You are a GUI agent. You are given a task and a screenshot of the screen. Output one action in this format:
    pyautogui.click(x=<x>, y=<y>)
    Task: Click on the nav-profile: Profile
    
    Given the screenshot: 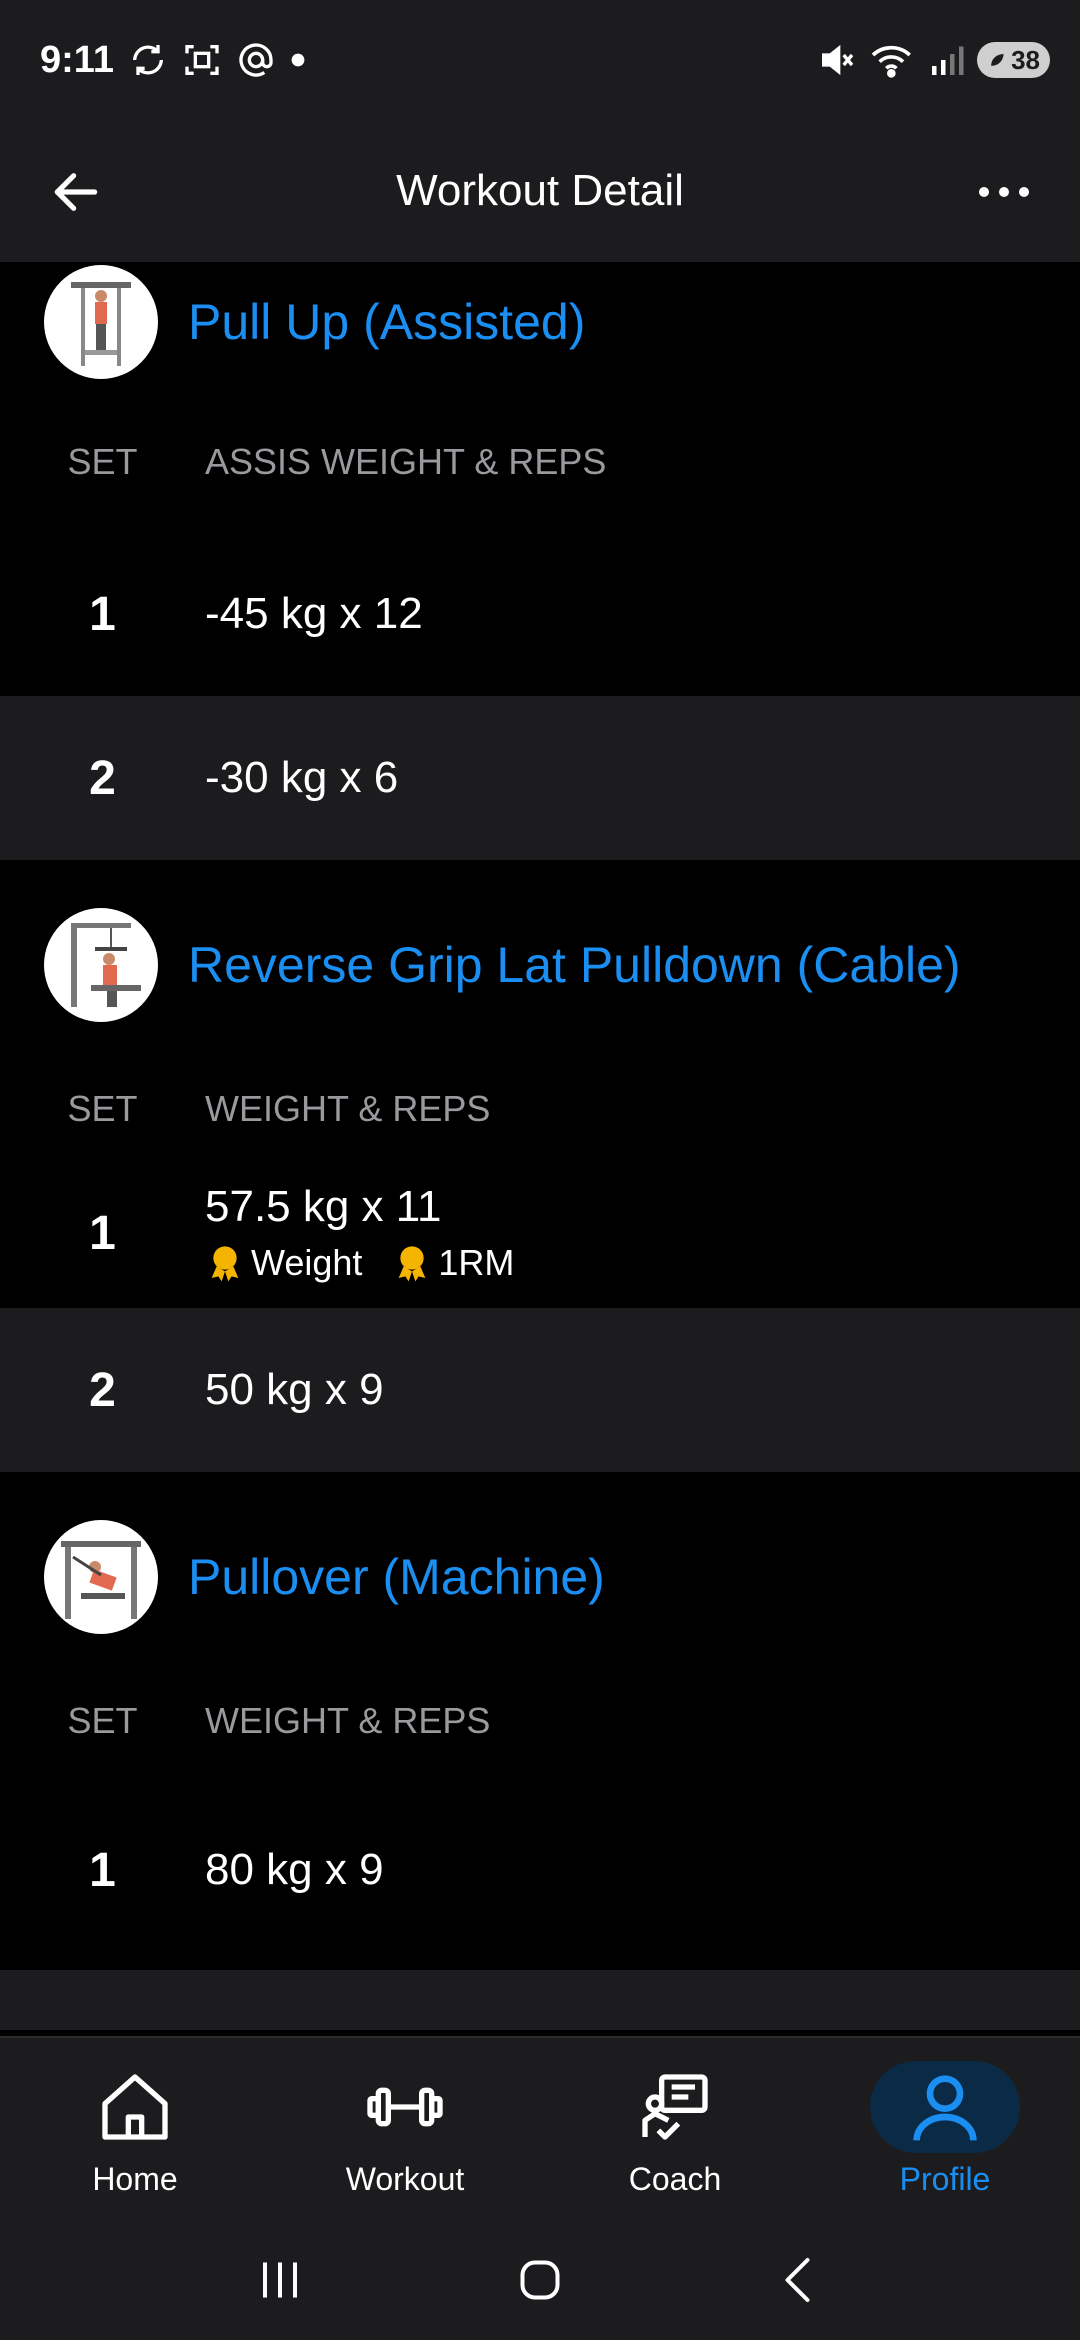 What is the action you would take?
    pyautogui.click(x=945, y=2129)
    